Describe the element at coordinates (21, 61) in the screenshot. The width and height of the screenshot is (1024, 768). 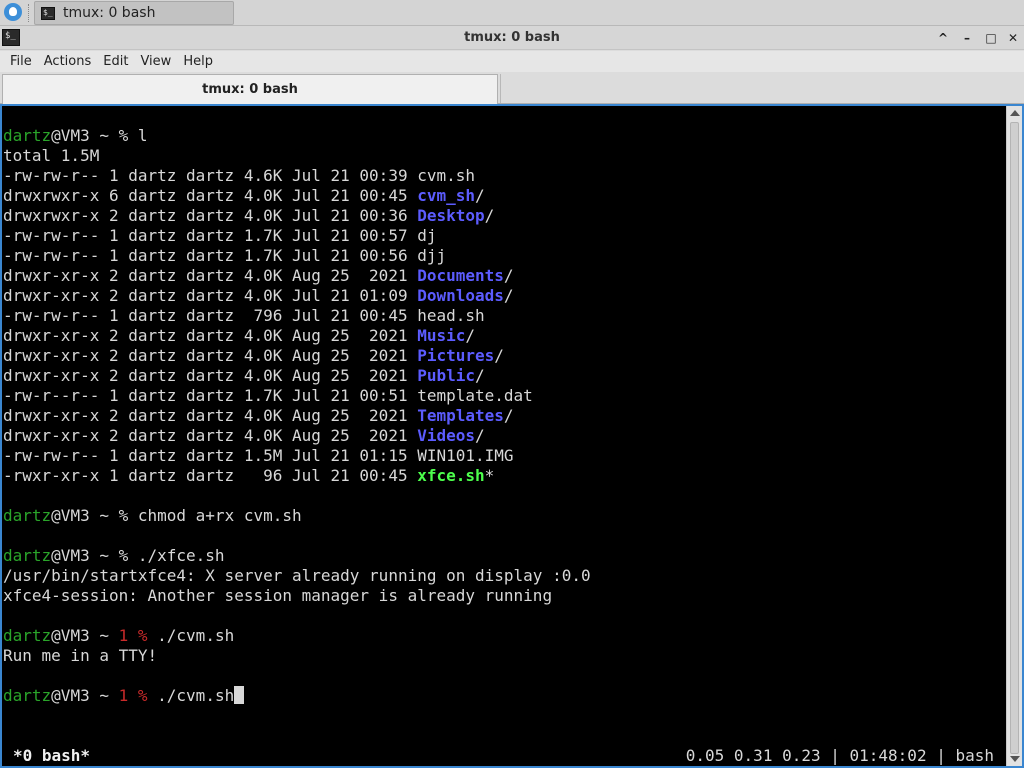
I see `menu-file: File` at that location.